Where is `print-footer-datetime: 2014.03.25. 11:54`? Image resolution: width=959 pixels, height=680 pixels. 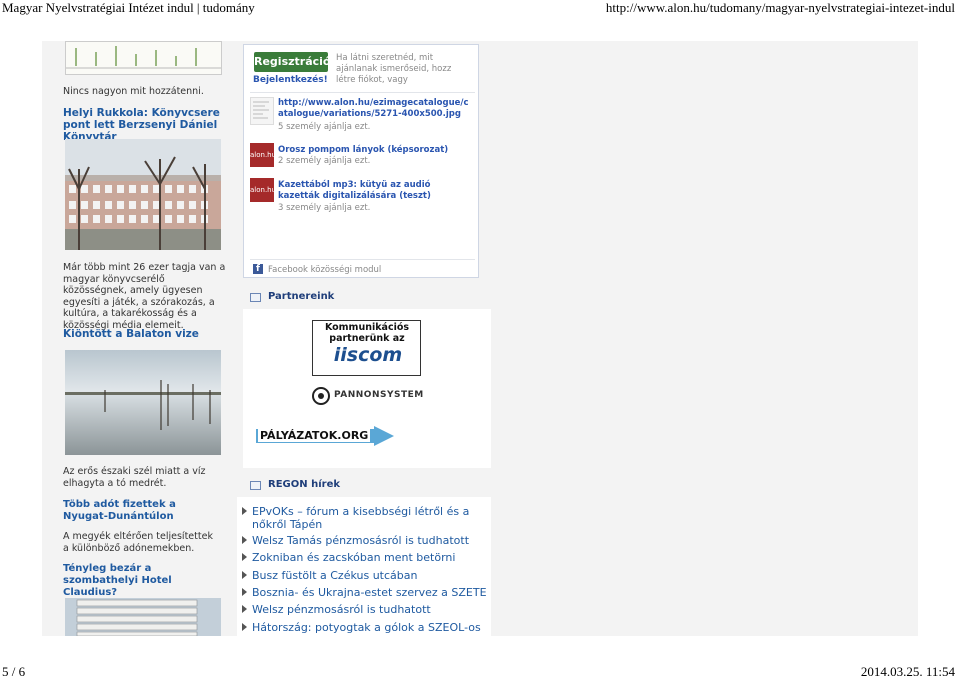 print-footer-datetime: 2014.03.25. 11:54 is located at coordinates (907, 671).